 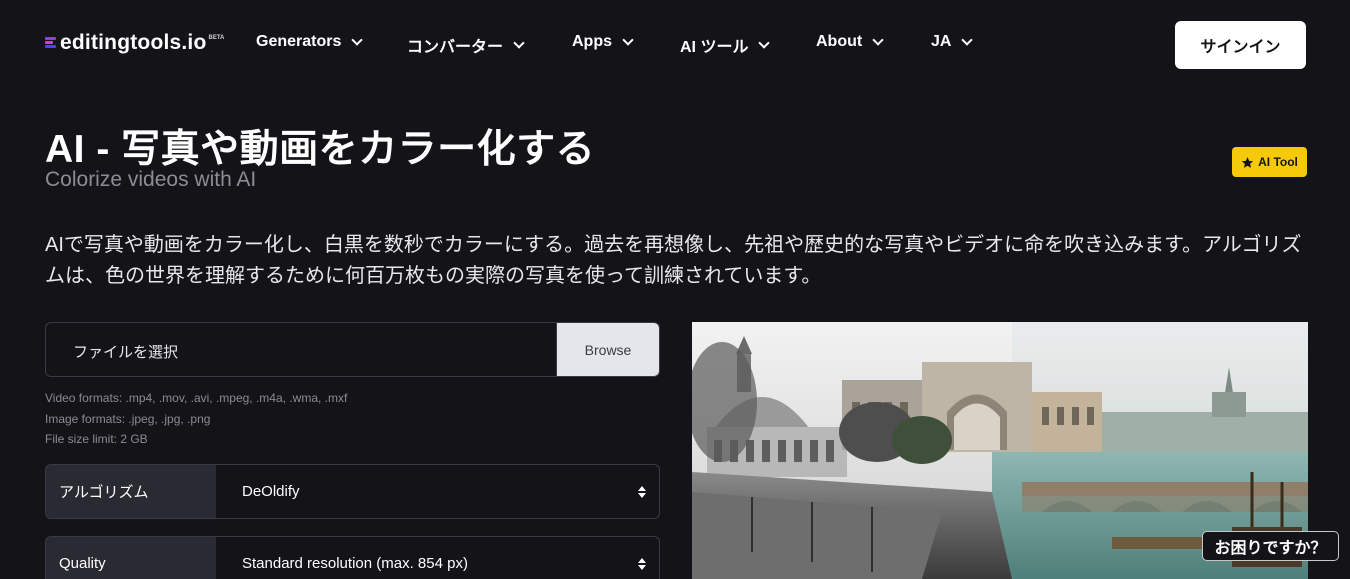 What do you see at coordinates (128, 418) in the screenshot?
I see `image-formats-text: Image formats: .jpeg, .jpg, .png` at bounding box center [128, 418].